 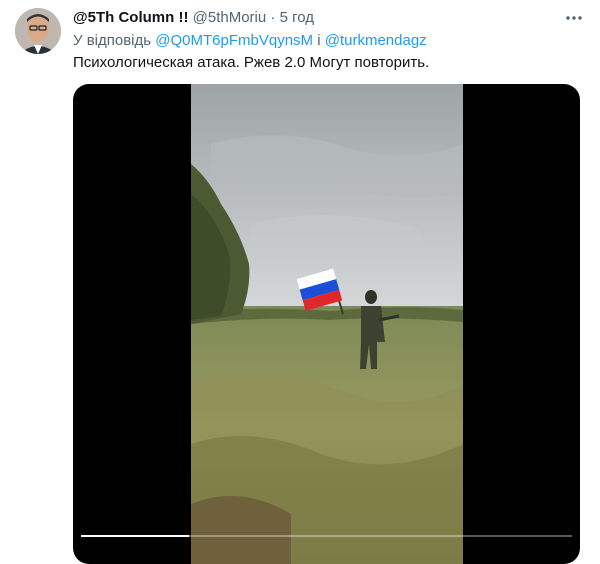 What do you see at coordinates (130, 17) in the screenshot?
I see `display-name: @5Th Column !!` at bounding box center [130, 17].